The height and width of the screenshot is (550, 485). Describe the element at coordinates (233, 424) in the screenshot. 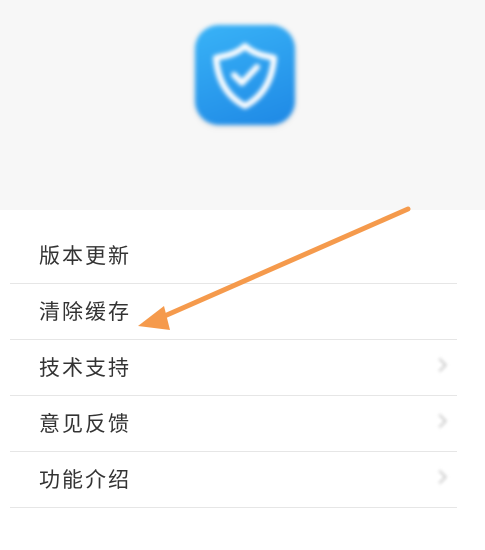

I see `menu-item-feedback: 意见反馈` at that location.